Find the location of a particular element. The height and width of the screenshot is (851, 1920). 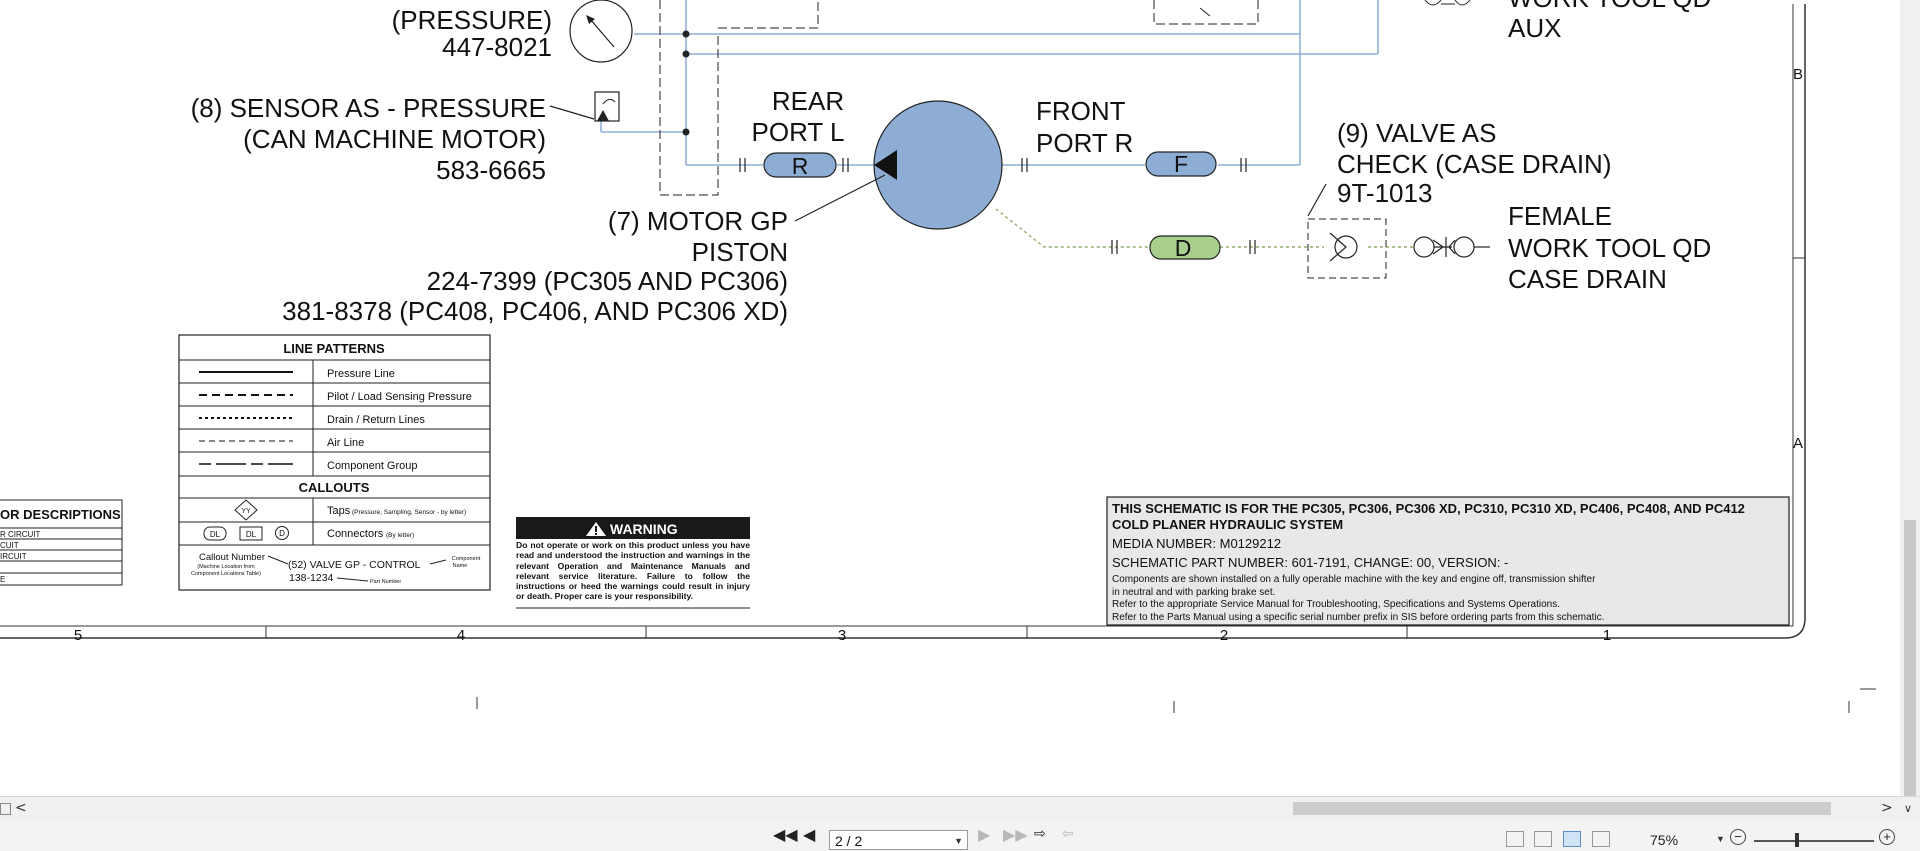

front-port-label-line1: FRONT is located at coordinates (1081, 111).